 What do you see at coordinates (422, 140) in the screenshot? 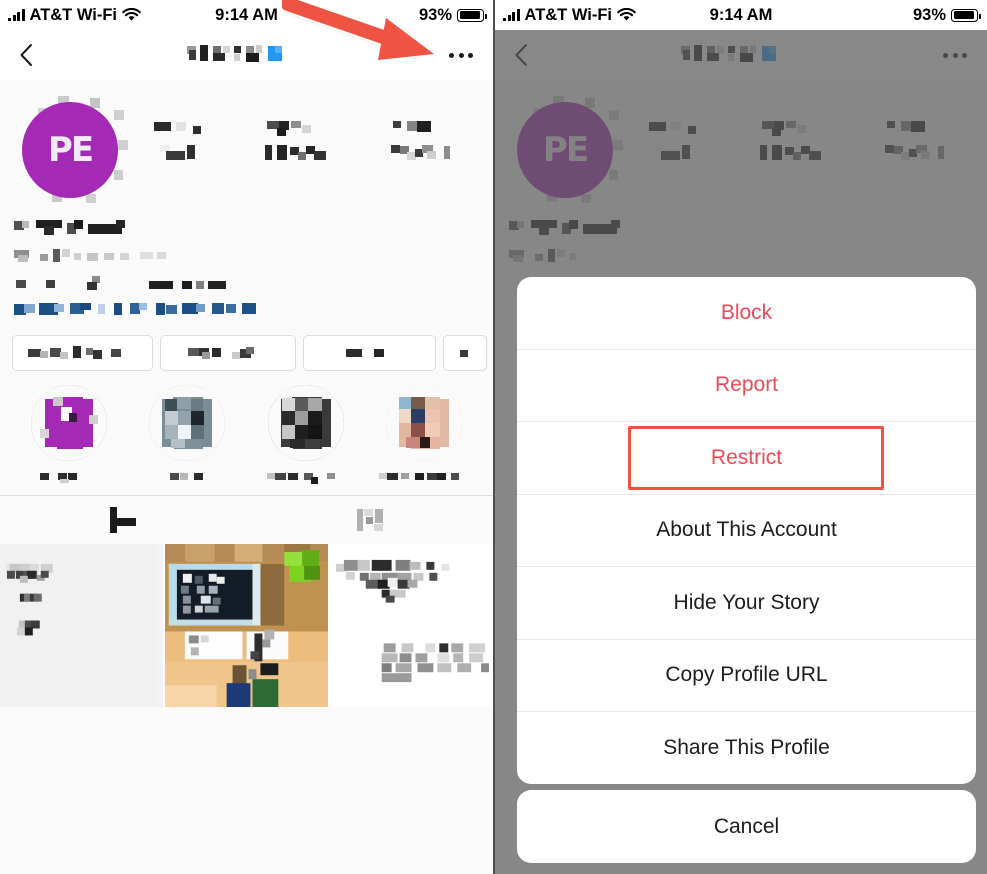
I see `stat-following` at bounding box center [422, 140].